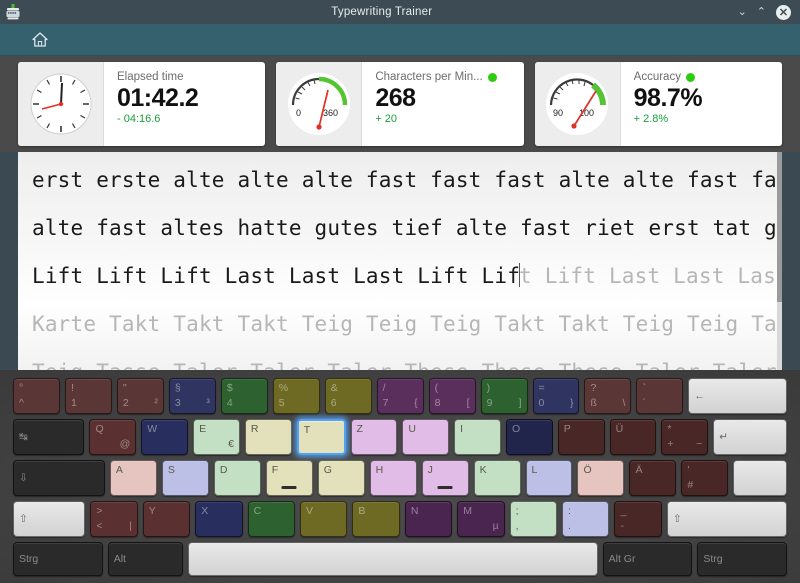 Image resolution: width=800 pixels, height=583 pixels. I want to click on key-eszett: ? ß \, so click(608, 396).